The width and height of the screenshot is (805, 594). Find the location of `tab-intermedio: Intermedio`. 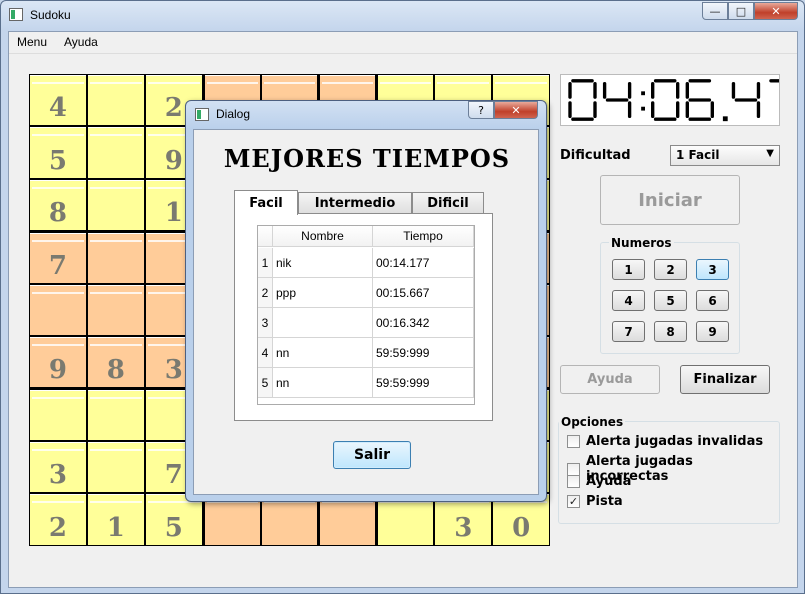

tab-intermedio: Intermedio is located at coordinates (355, 203).